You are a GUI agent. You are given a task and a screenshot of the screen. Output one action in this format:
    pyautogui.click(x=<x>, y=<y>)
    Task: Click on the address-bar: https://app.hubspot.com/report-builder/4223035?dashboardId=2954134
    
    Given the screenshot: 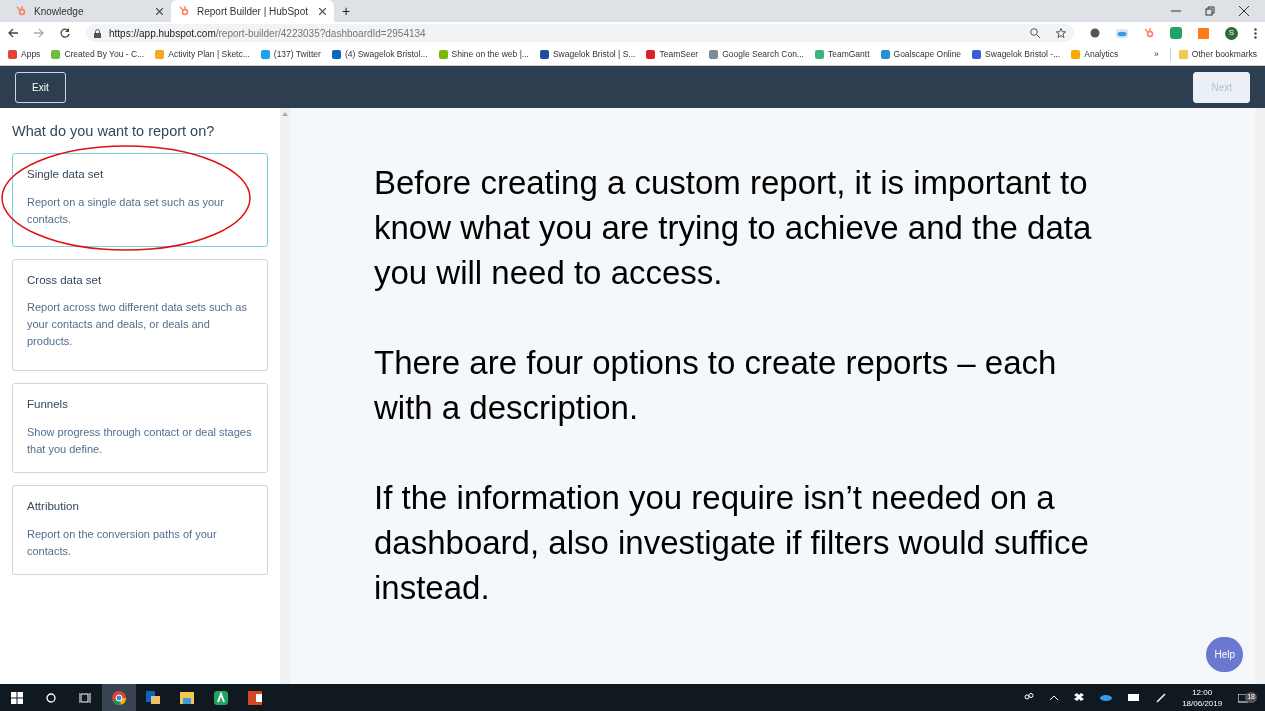 What is the action you would take?
    pyautogui.click(x=580, y=33)
    